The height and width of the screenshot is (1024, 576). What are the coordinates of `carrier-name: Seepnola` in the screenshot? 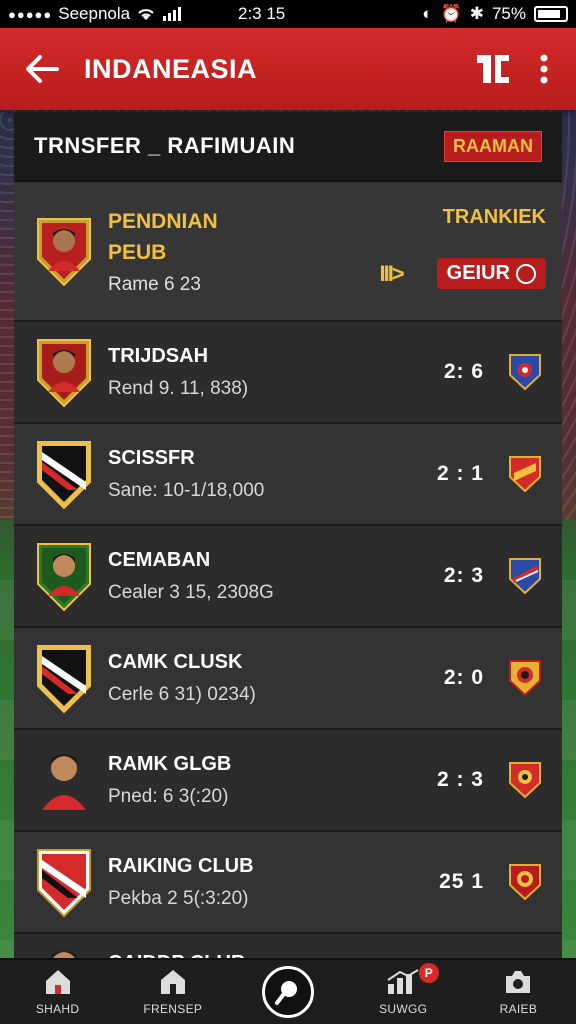 It's located at (94, 13).